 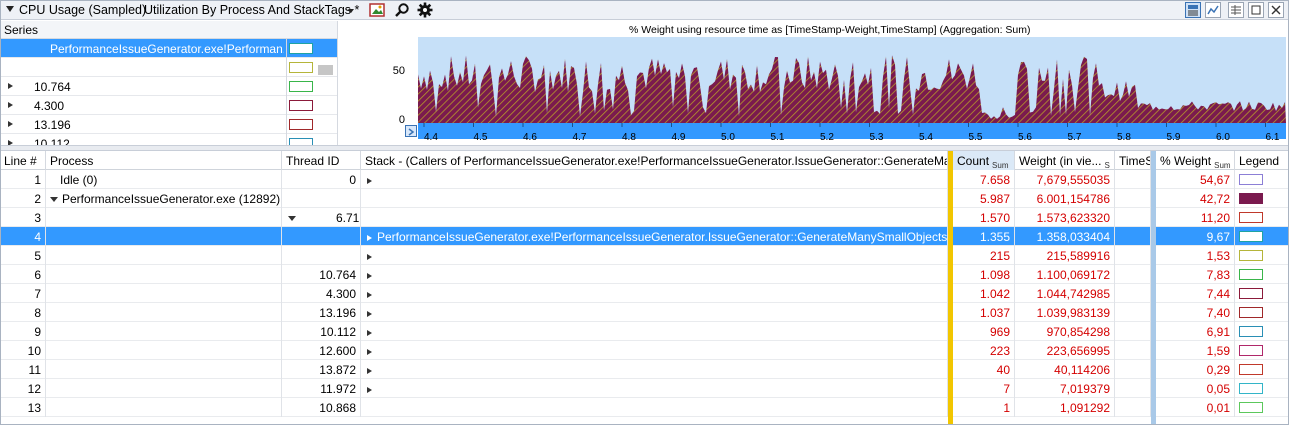 What do you see at coordinates (1262, 160) in the screenshot?
I see `column-header-legend: Legend` at bounding box center [1262, 160].